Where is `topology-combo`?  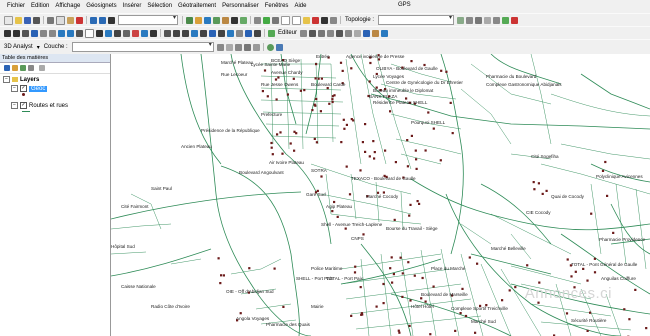 topology-combo is located at coordinates (416, 19).